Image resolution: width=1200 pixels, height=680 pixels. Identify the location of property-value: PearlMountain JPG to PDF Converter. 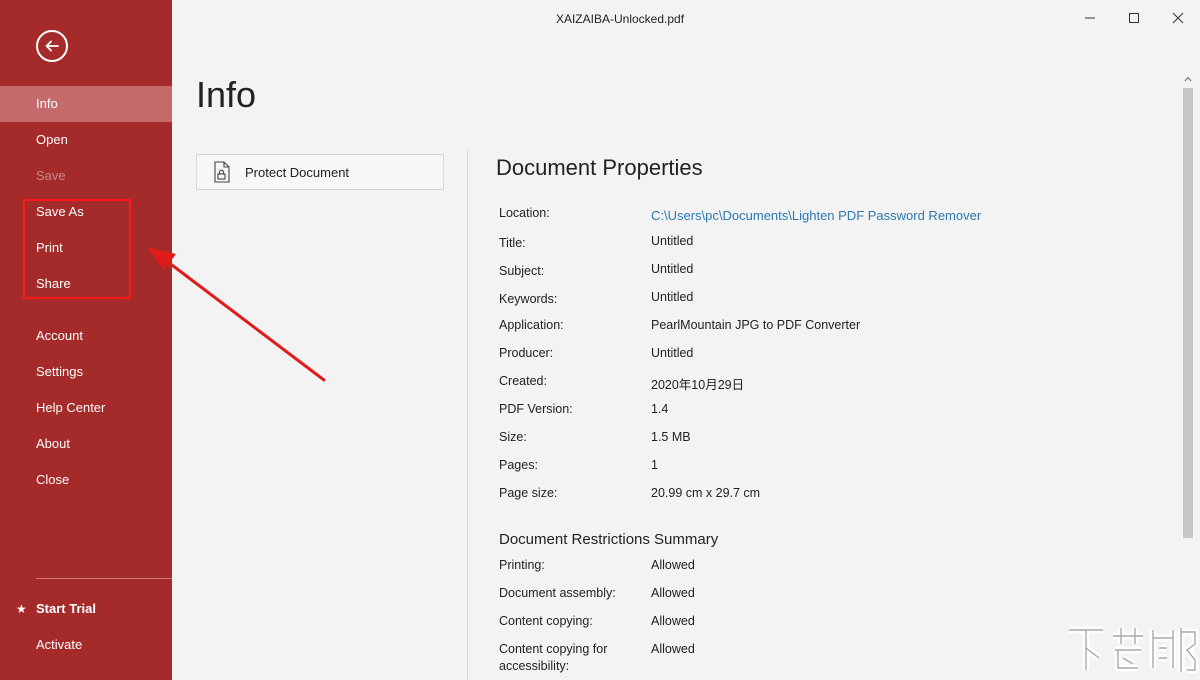
(756, 325).